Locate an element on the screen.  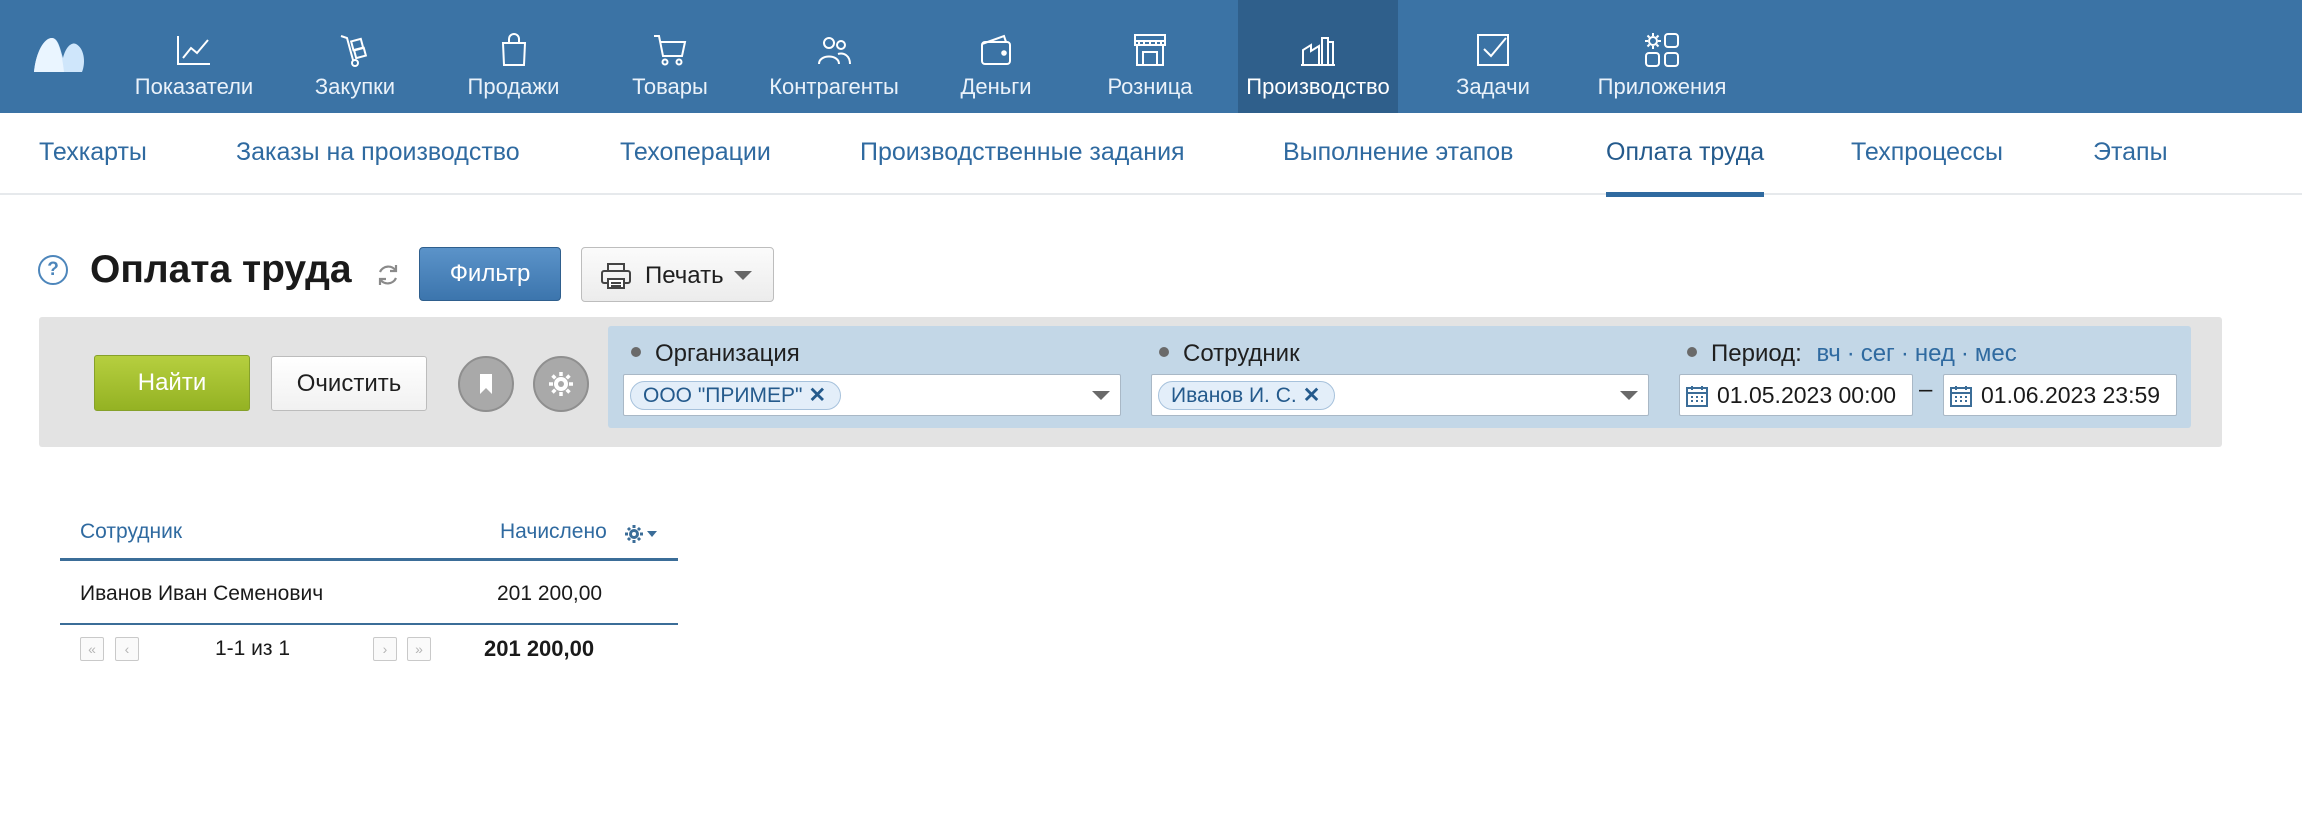
period-to-input: 01.06.2023 23:59 is located at coordinates (2060, 395).